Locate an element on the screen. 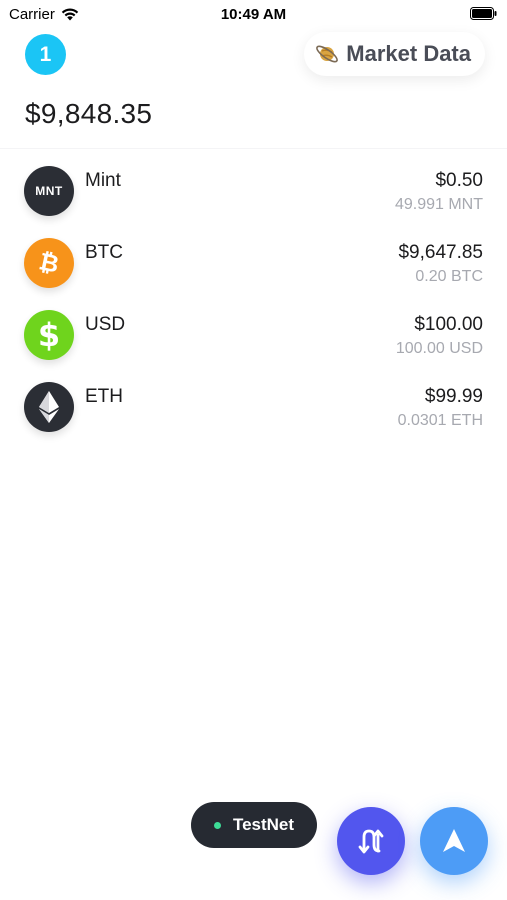  asset-value: $9,647.85 is located at coordinates (440, 252).